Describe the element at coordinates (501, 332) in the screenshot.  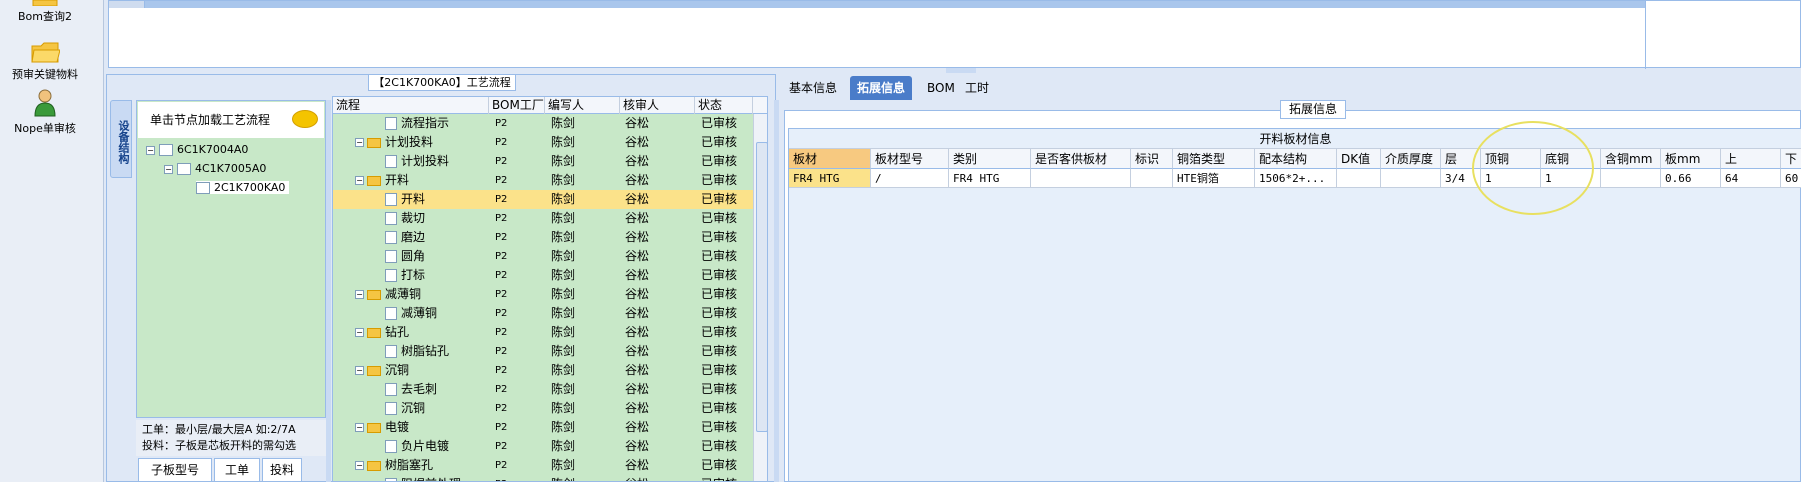
I see `bom-factory-cell: P2` at that location.